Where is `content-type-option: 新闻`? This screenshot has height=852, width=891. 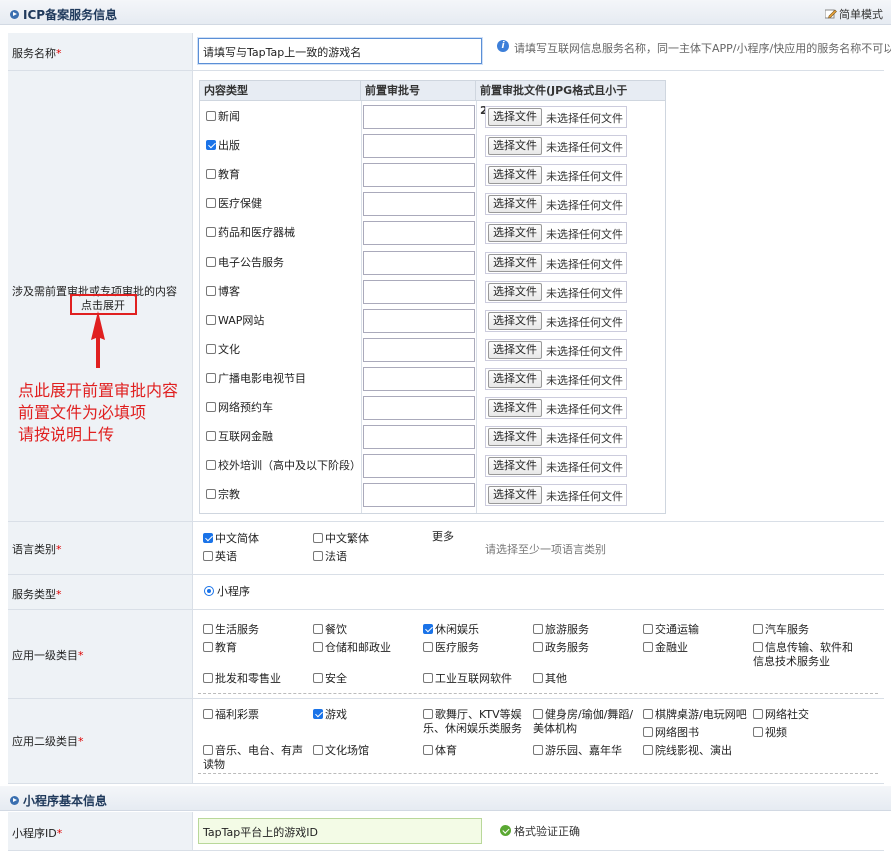
content-type-option: 新闻 is located at coordinates (223, 117).